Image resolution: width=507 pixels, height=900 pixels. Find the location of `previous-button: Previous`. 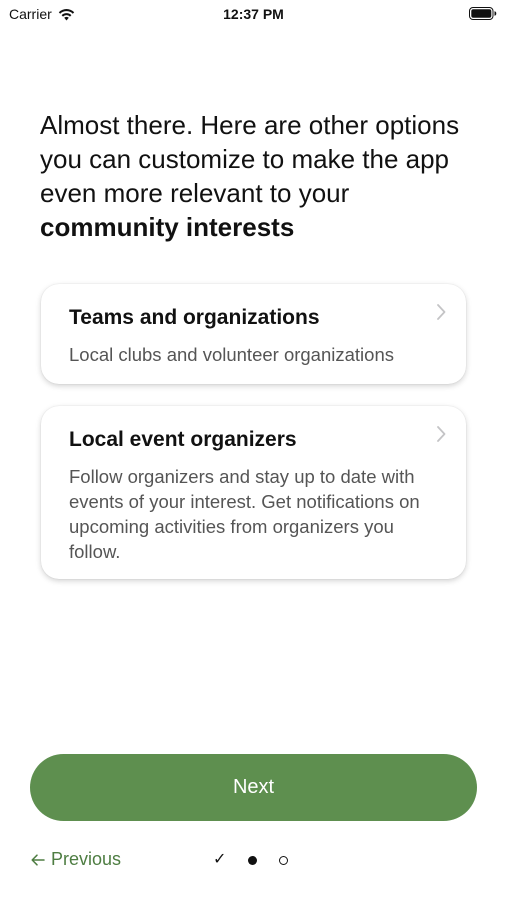

previous-button: Previous is located at coordinates (76, 859).